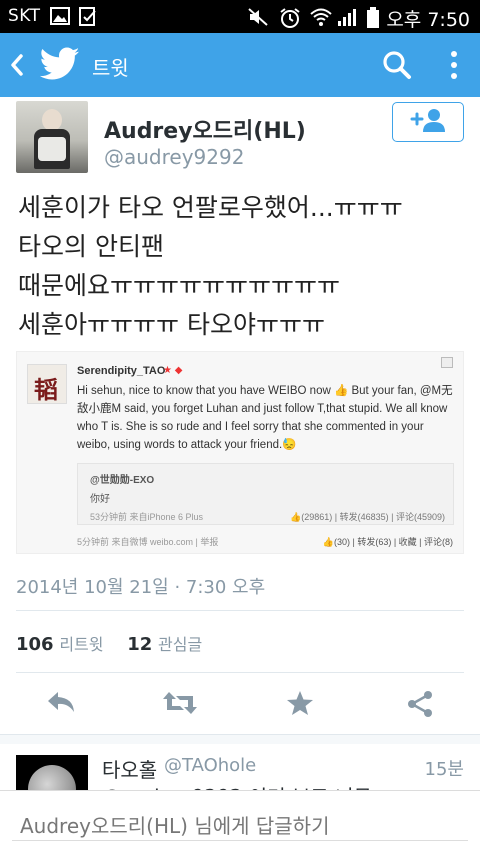  Describe the element at coordinates (60, 18) in the screenshot. I see `gallery-icon` at that location.